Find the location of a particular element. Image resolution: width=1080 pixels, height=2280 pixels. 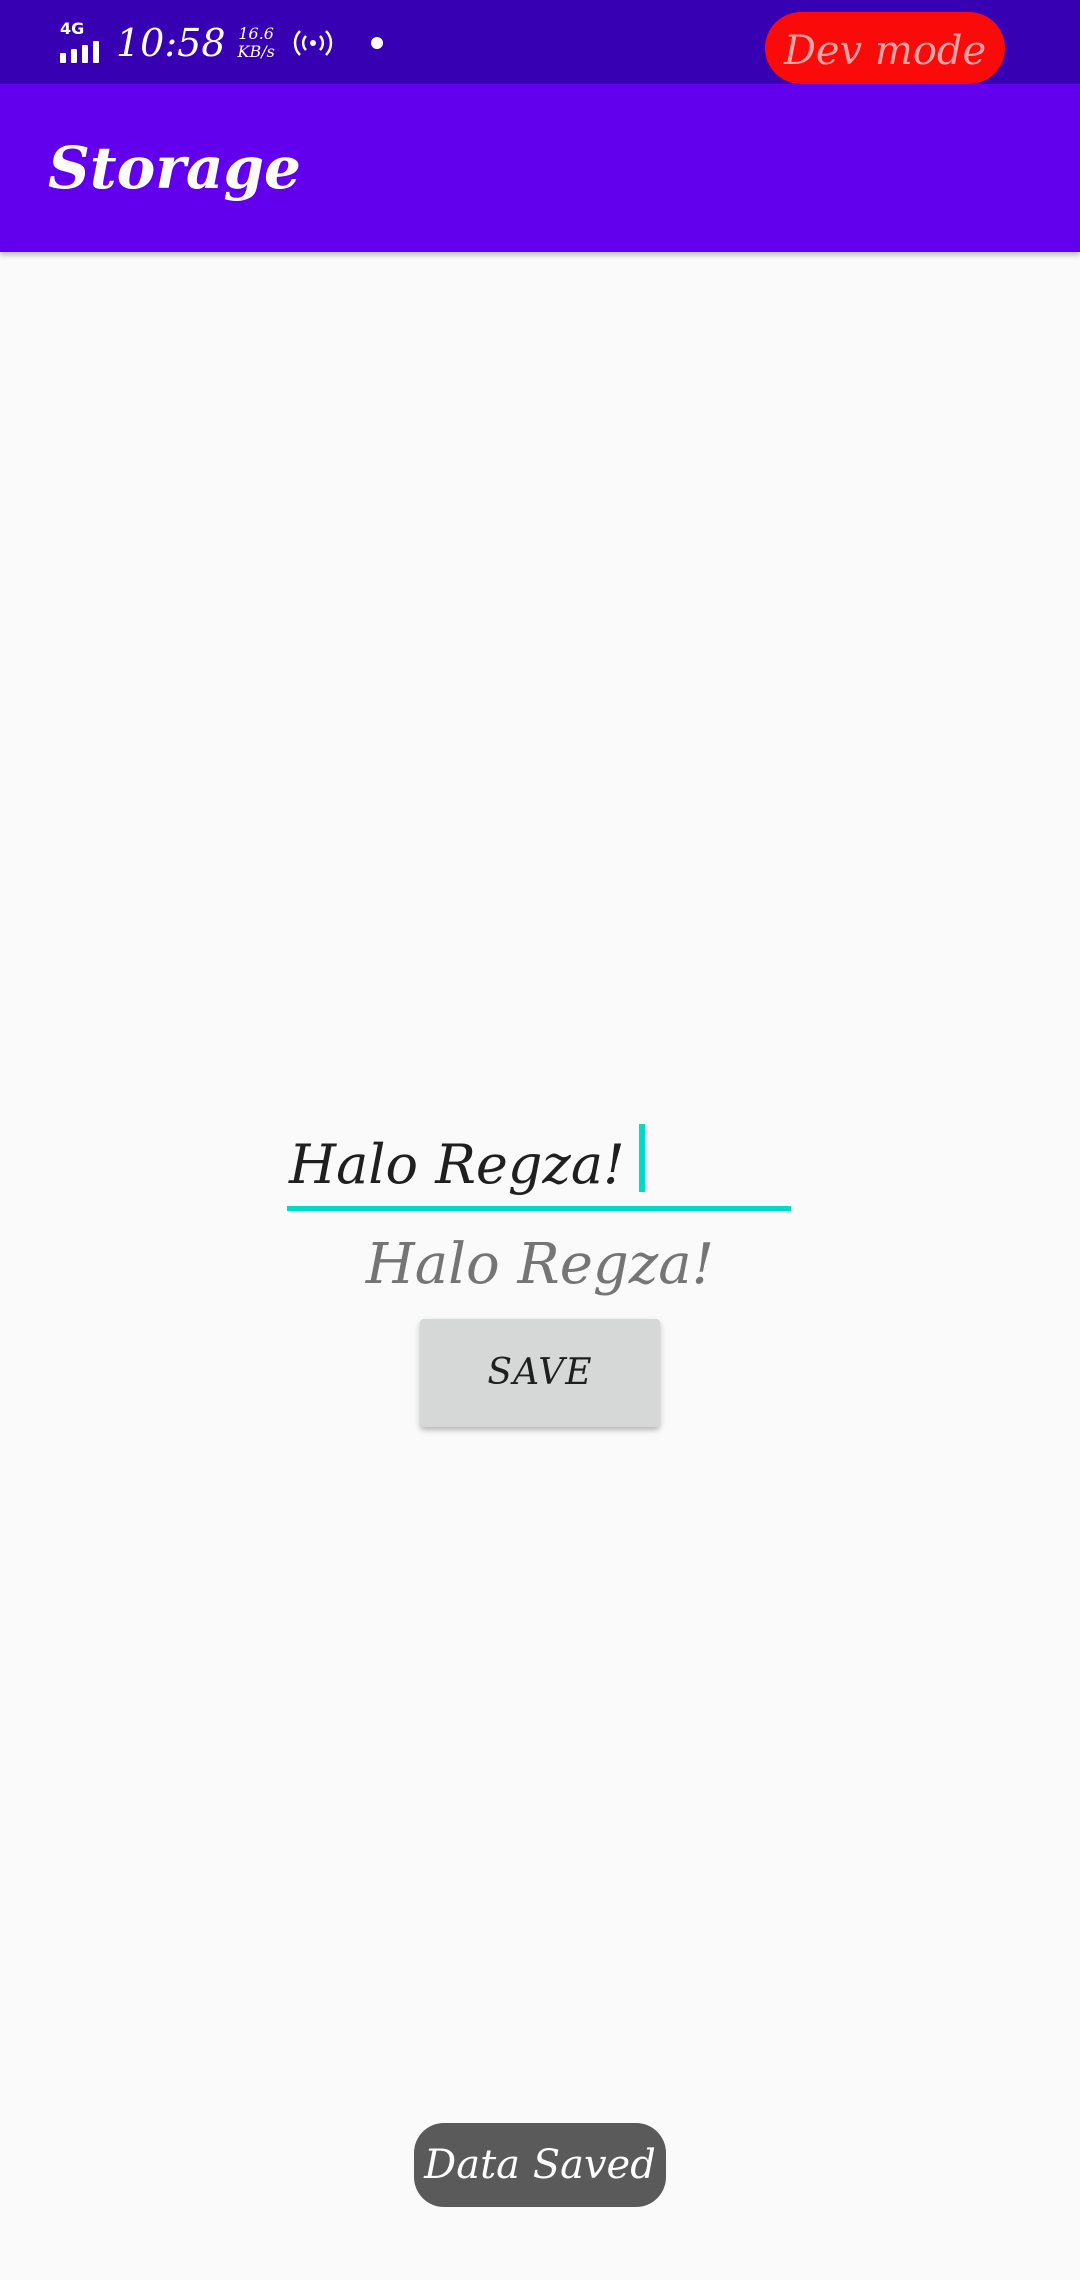

app-bar: Storage is located at coordinates (540, 168).